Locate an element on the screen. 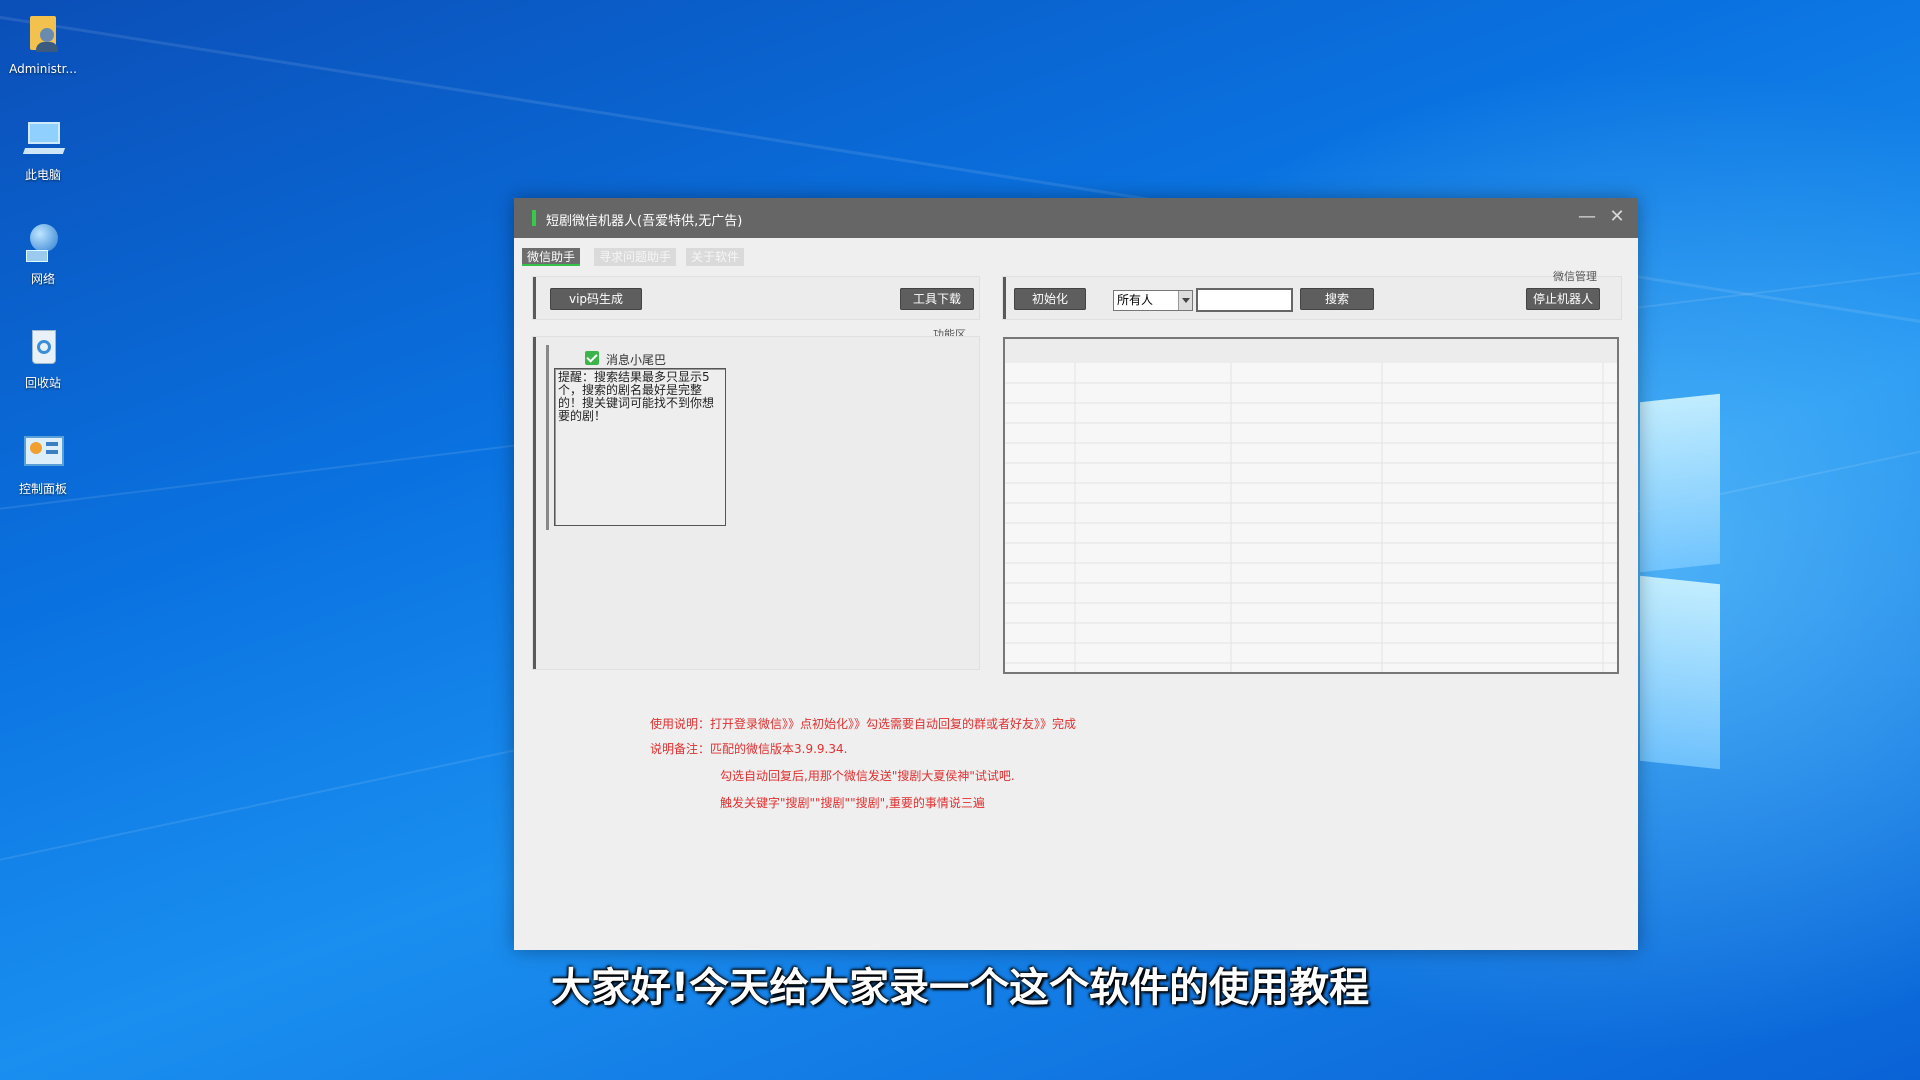  chevron-down-icon is located at coordinates (1185, 300).